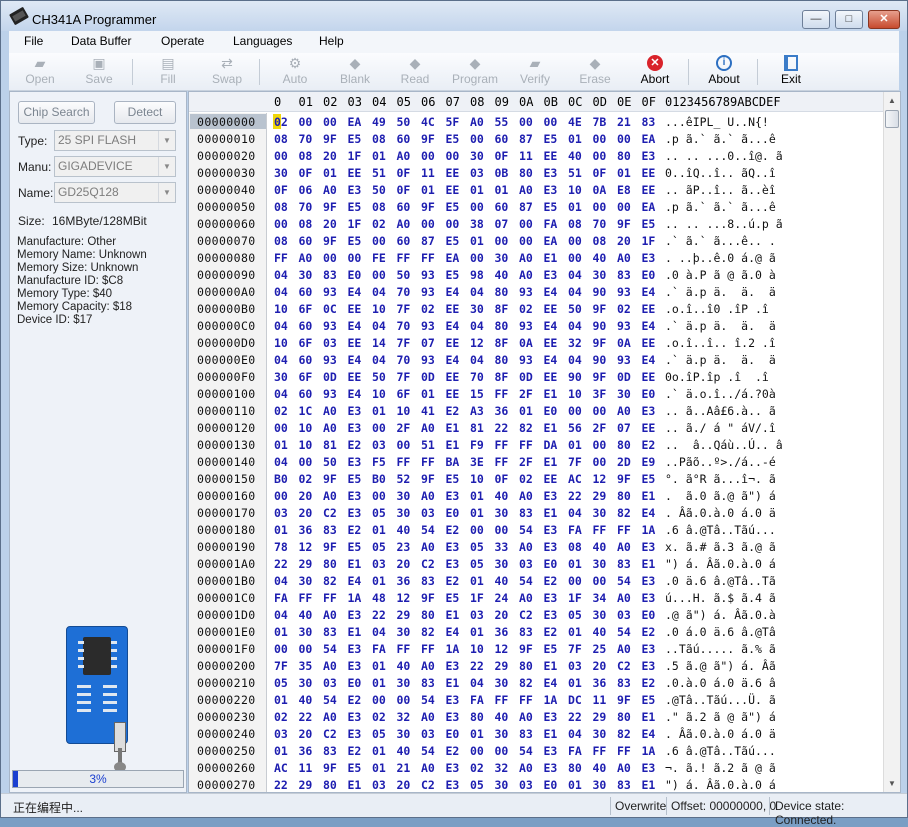 The width and height of the screenshot is (908, 827). Describe the element at coordinates (720, 496) in the screenshot. I see `row-ascii: . ã.0 ã.@ ã") á` at that location.